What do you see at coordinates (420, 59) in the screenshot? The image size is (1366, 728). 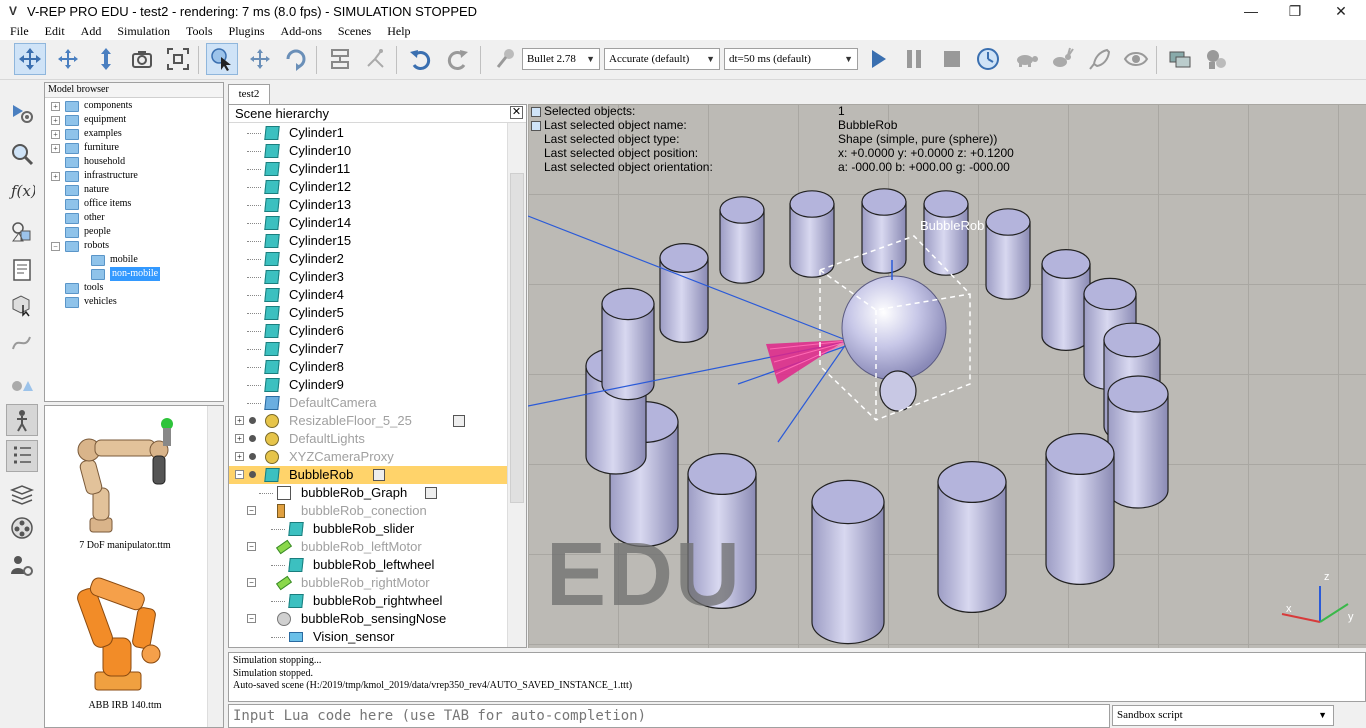 I see `undo-icon` at bounding box center [420, 59].